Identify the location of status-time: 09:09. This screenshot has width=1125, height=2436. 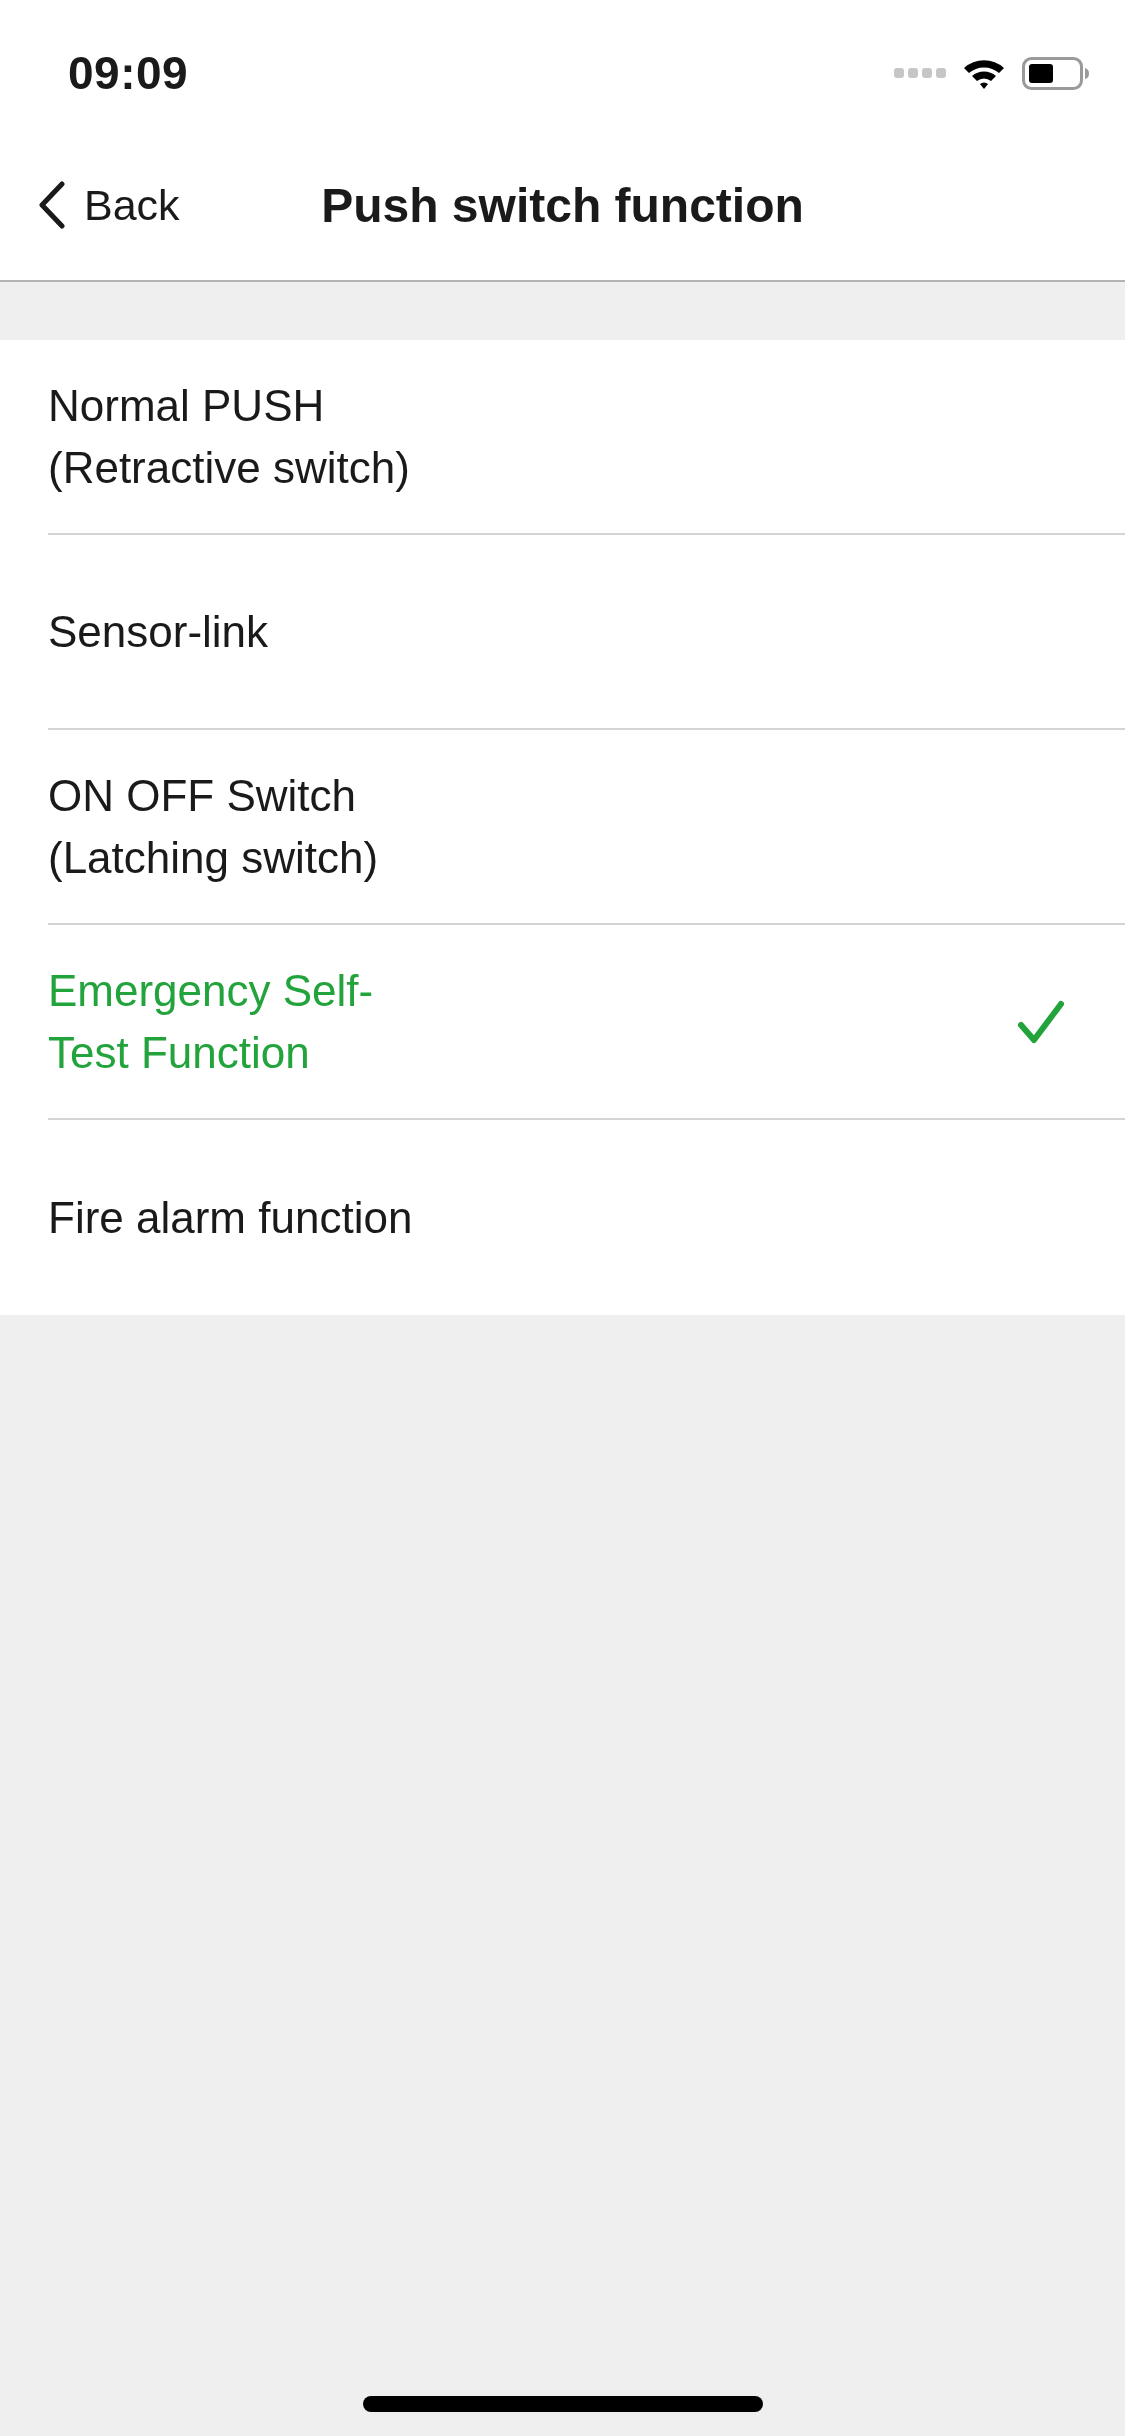
(128, 73).